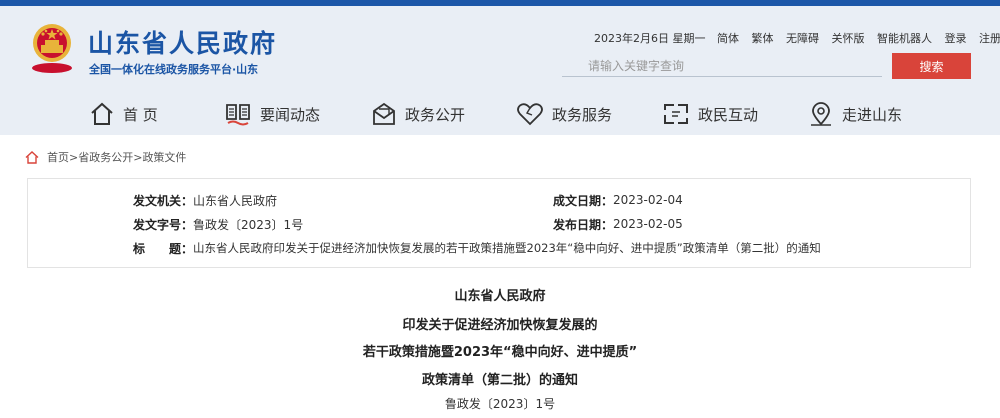 The height and width of the screenshot is (418, 1000). Describe the element at coordinates (163, 200) in the screenshot. I see `meta-issuer-label: 发文机关：` at that location.